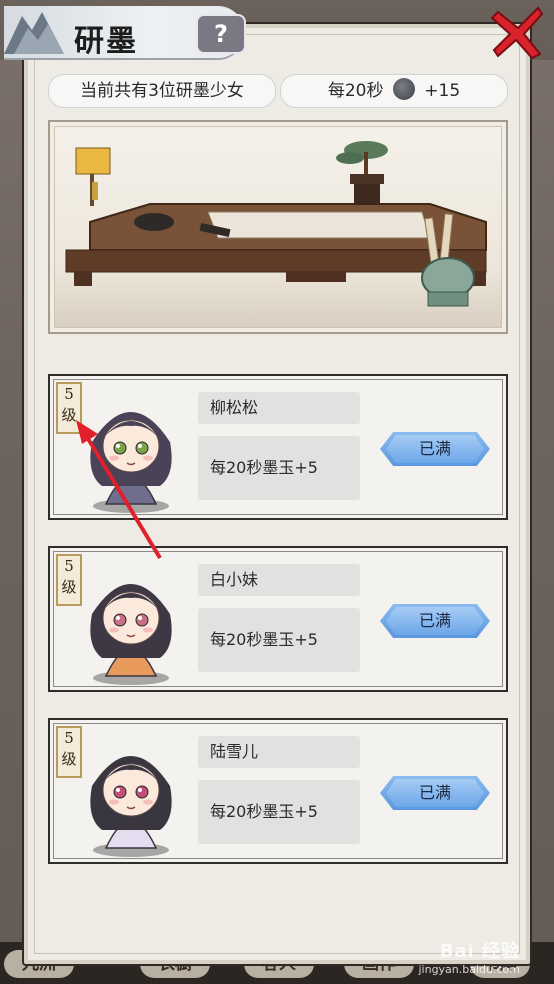 The image size is (554, 984). What do you see at coordinates (276, 224) in the screenshot?
I see `desk-illustration` at bounding box center [276, 224].